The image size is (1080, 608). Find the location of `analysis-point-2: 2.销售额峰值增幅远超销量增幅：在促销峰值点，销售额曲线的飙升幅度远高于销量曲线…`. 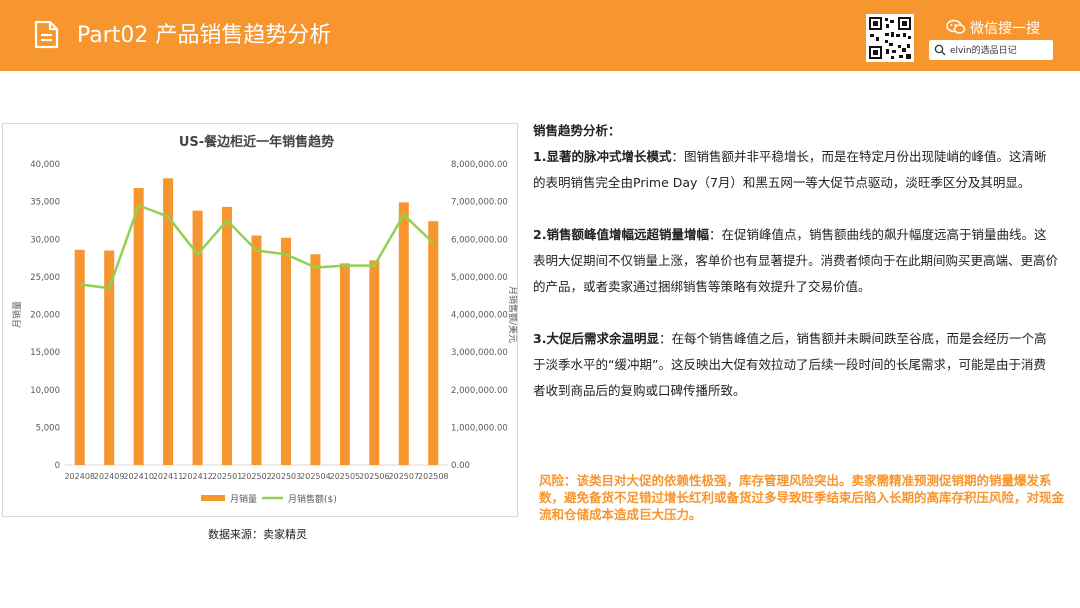

analysis-point-2: 2.销售额峰值增幅远超销量增幅：在促销峰值点，销售额曲线的飙升幅度远高于销量曲线… is located at coordinates (796, 260).